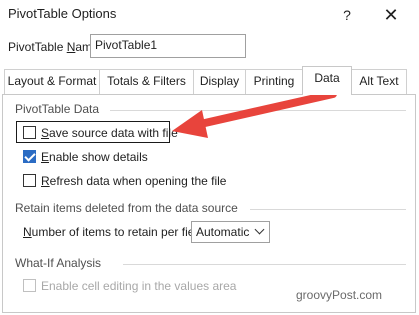 Image resolution: width=419 pixels, height=315 pixels. What do you see at coordinates (327, 80) in the screenshot?
I see `tab-data: Data` at bounding box center [327, 80].